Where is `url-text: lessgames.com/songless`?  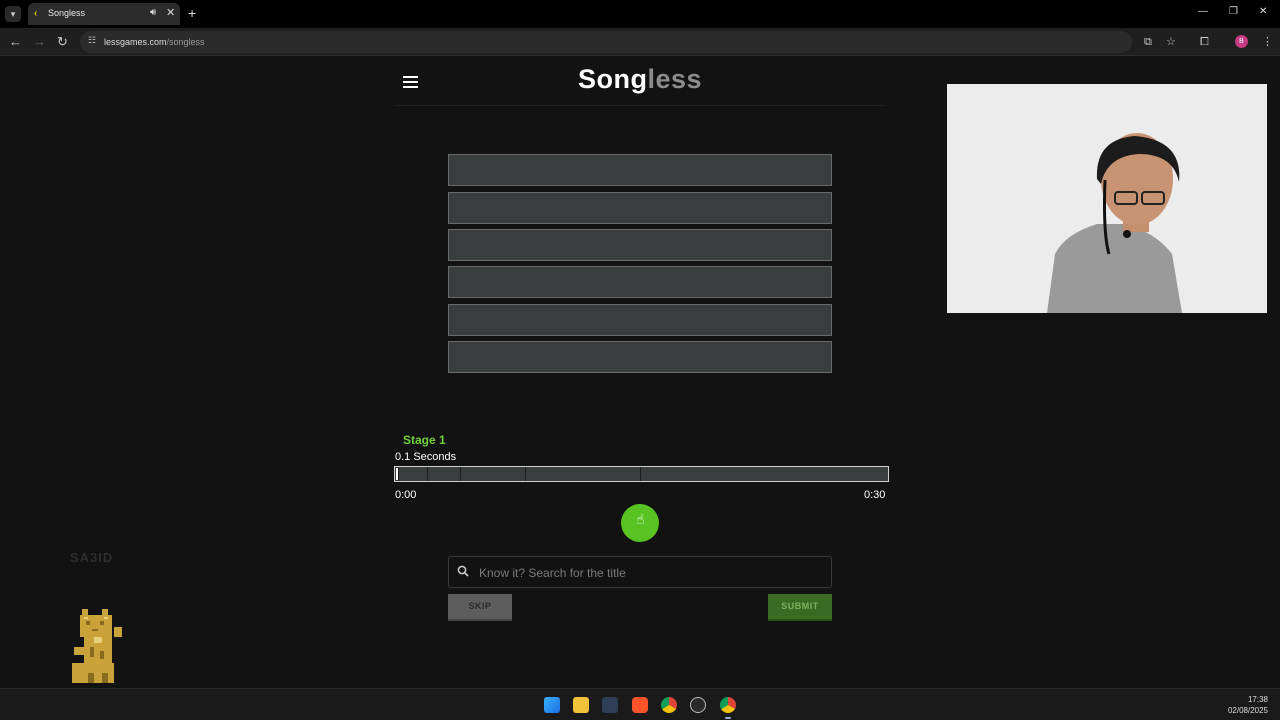
url-text: lessgames.com/songless is located at coordinates (154, 42).